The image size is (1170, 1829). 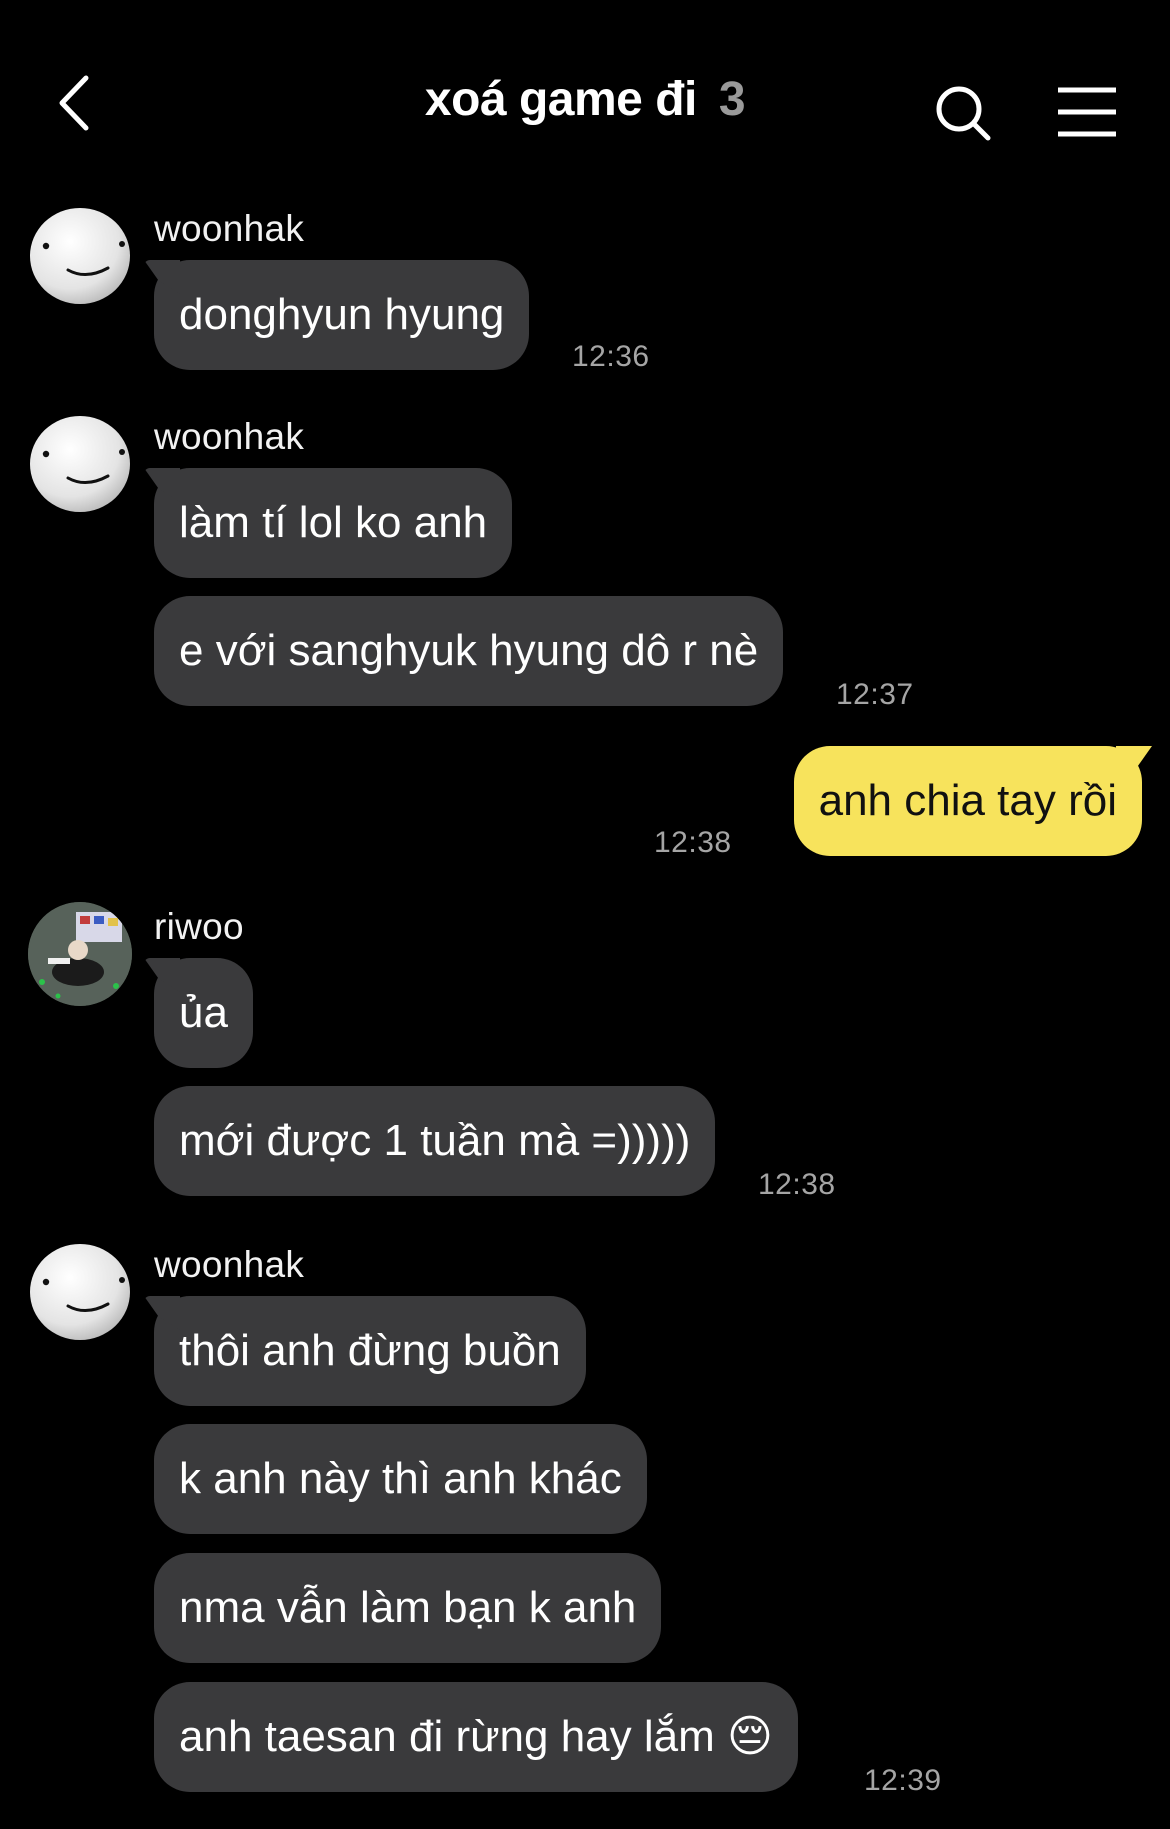 I want to click on avatar-riwoo, so click(x=80, y=954).